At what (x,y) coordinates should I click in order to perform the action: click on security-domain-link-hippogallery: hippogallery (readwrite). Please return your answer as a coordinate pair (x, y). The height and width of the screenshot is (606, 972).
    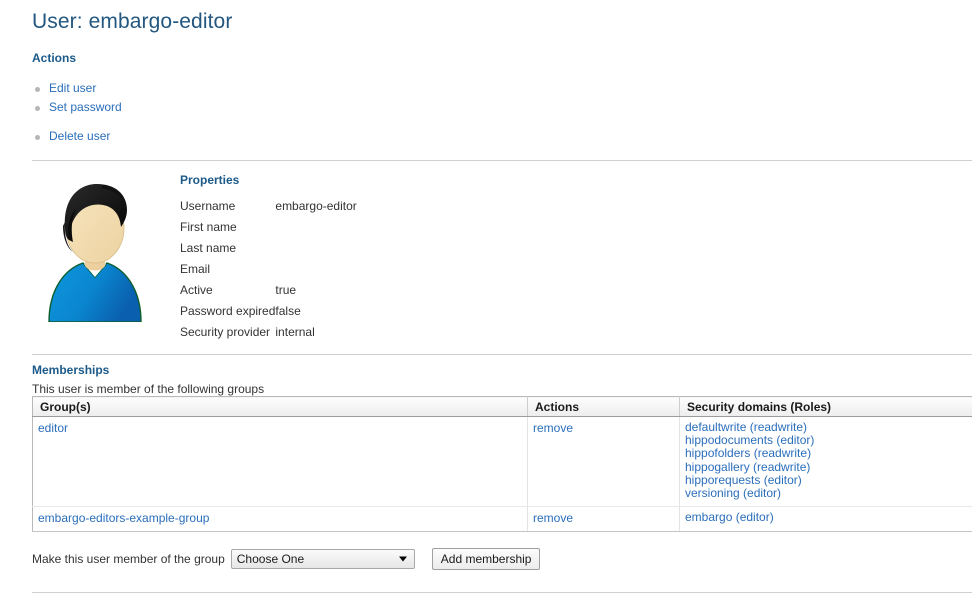
    Looking at the image, I should click on (747, 467).